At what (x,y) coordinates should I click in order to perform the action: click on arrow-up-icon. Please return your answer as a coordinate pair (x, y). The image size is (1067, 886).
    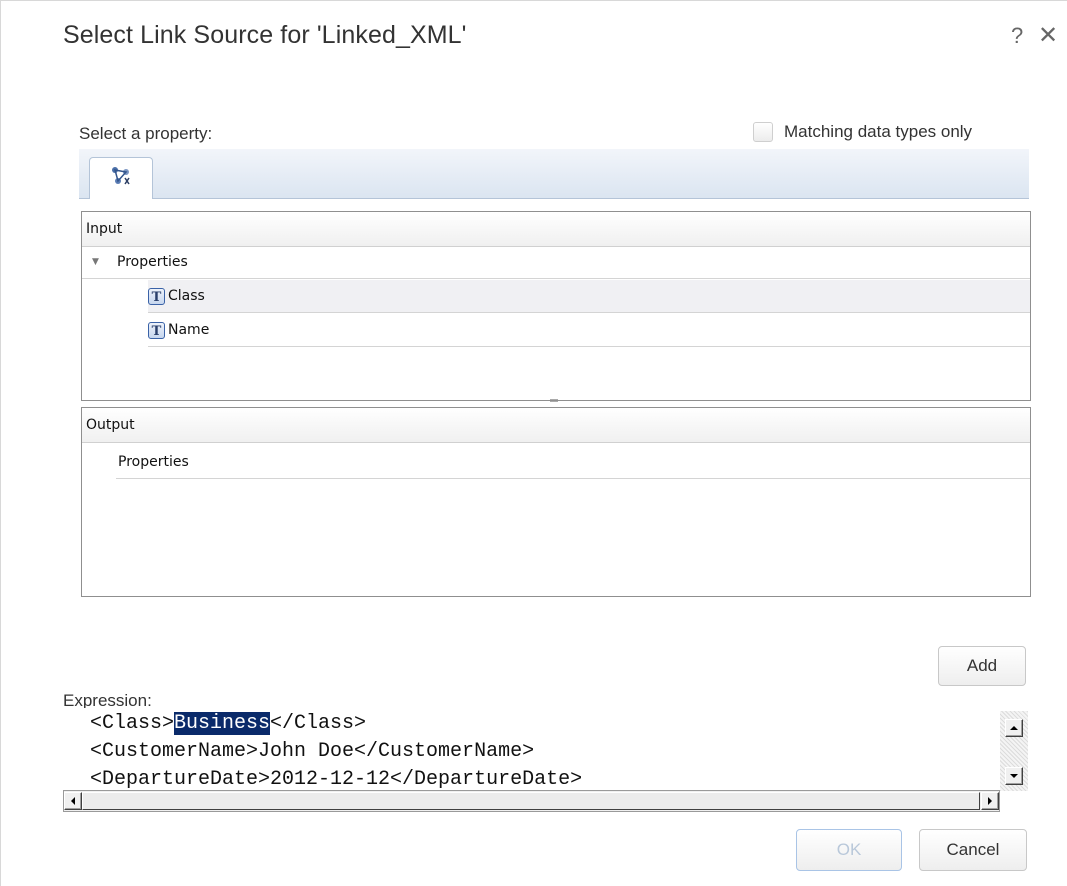
    Looking at the image, I should click on (1014, 728).